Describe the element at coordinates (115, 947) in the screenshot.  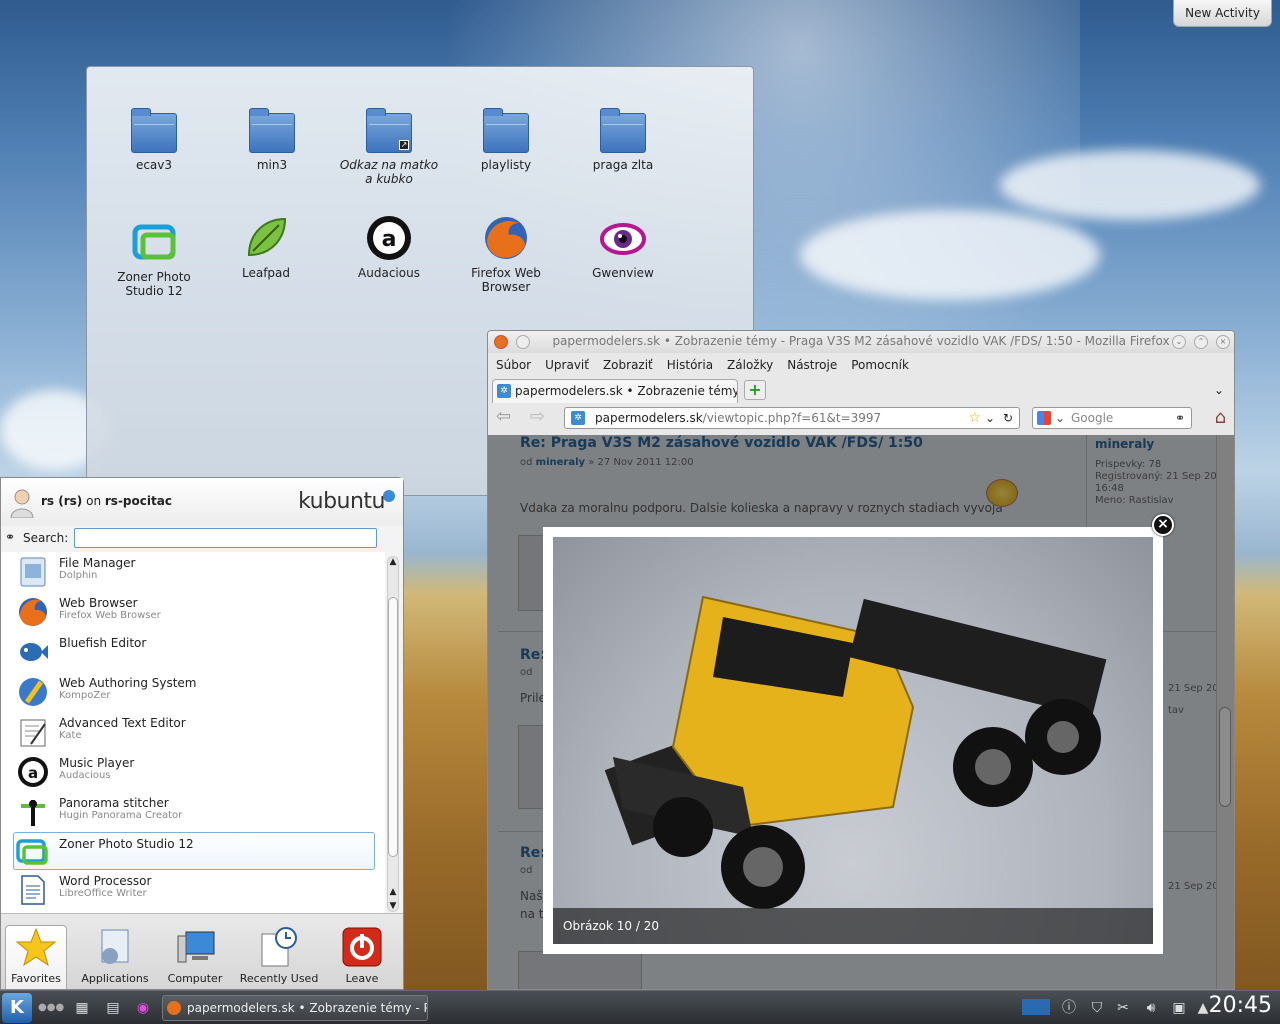
I see `applications-icon` at that location.